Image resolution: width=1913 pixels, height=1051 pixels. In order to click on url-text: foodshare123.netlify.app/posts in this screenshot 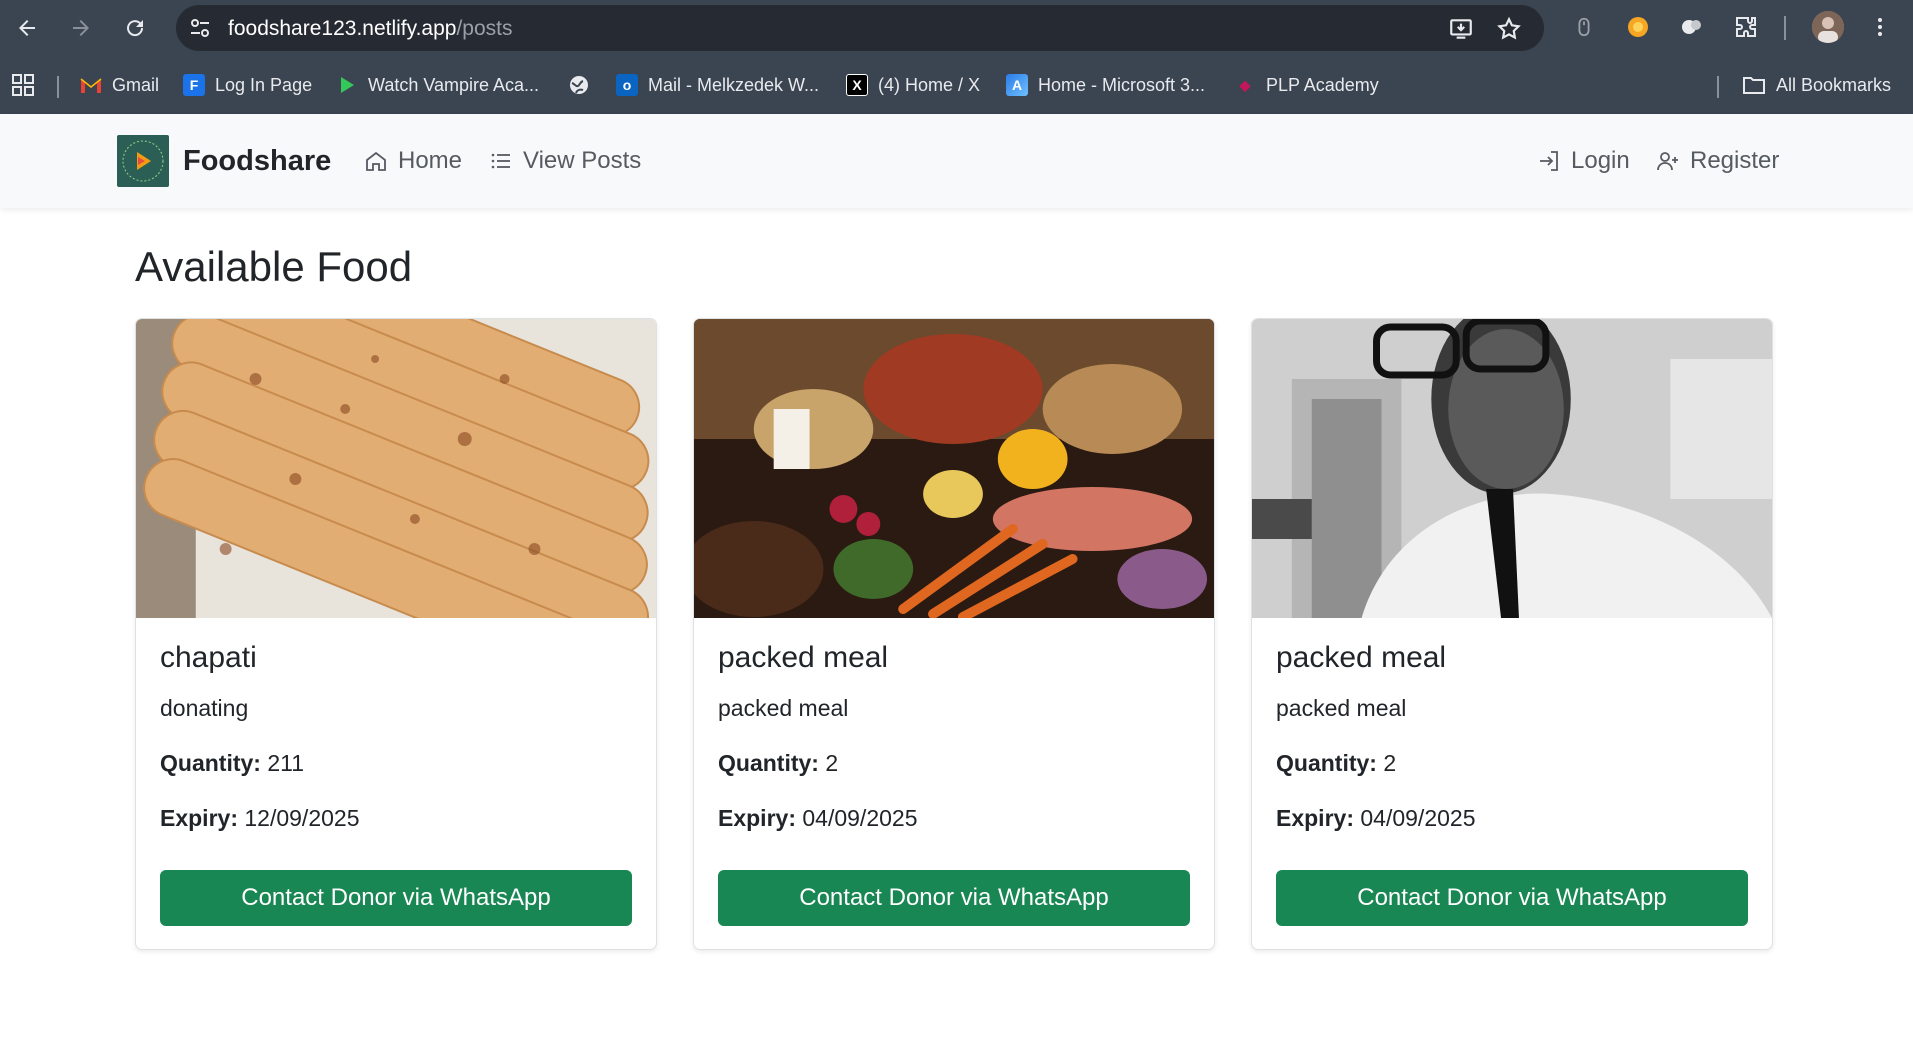, I will do `click(370, 29)`.